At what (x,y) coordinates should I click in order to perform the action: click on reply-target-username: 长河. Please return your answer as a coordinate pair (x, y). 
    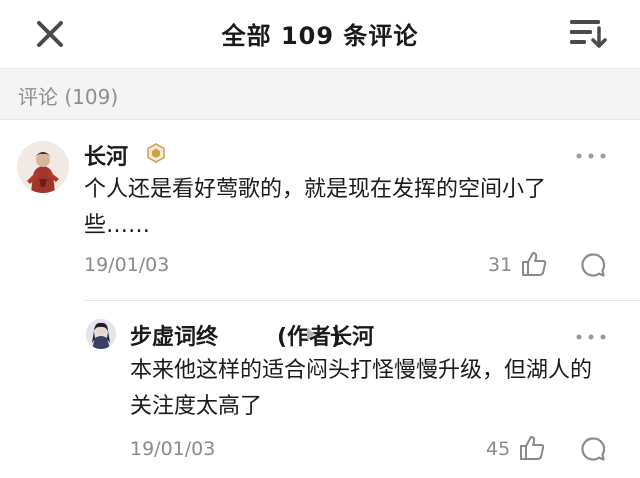
    Looking at the image, I should click on (352, 335).